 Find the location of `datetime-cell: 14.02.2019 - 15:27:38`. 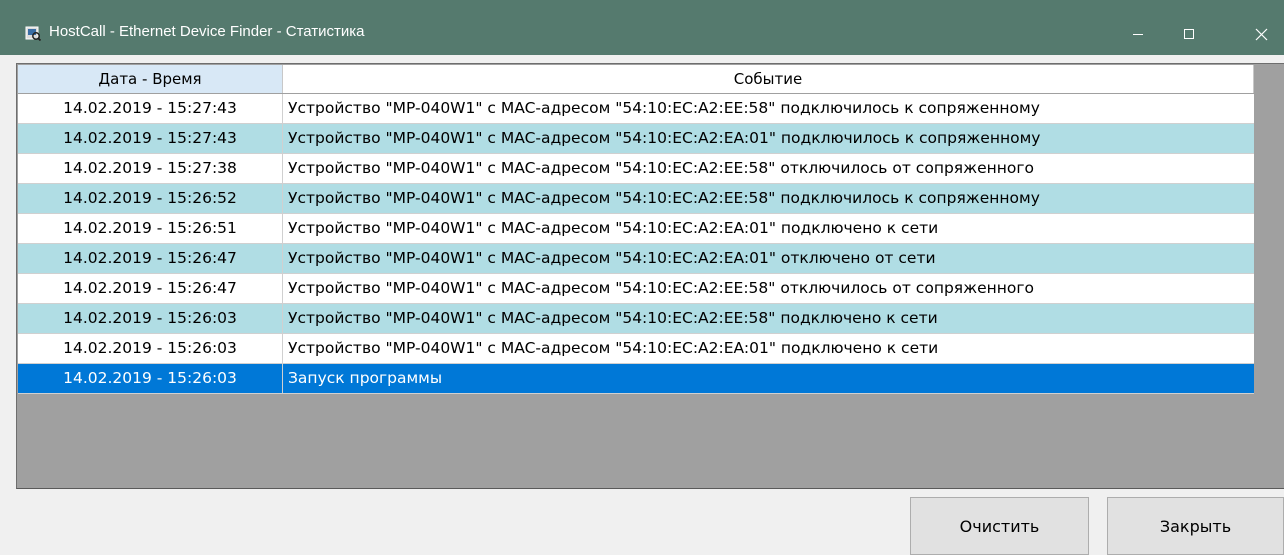

datetime-cell: 14.02.2019 - 15:27:38 is located at coordinates (150, 168).